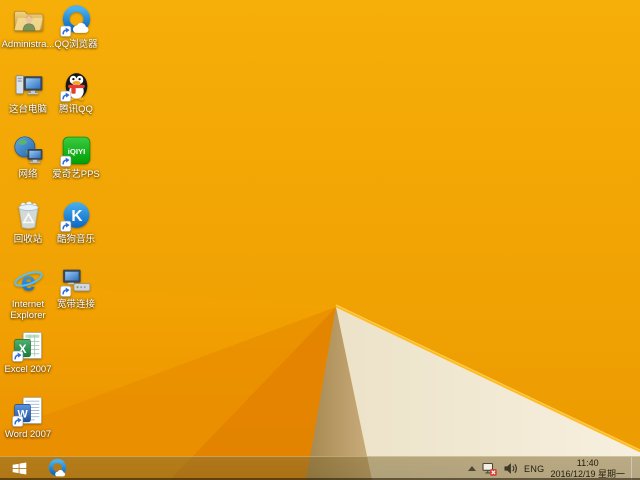 The image size is (640, 480). I want to click on broadband-connection-icon, so click(74, 283).